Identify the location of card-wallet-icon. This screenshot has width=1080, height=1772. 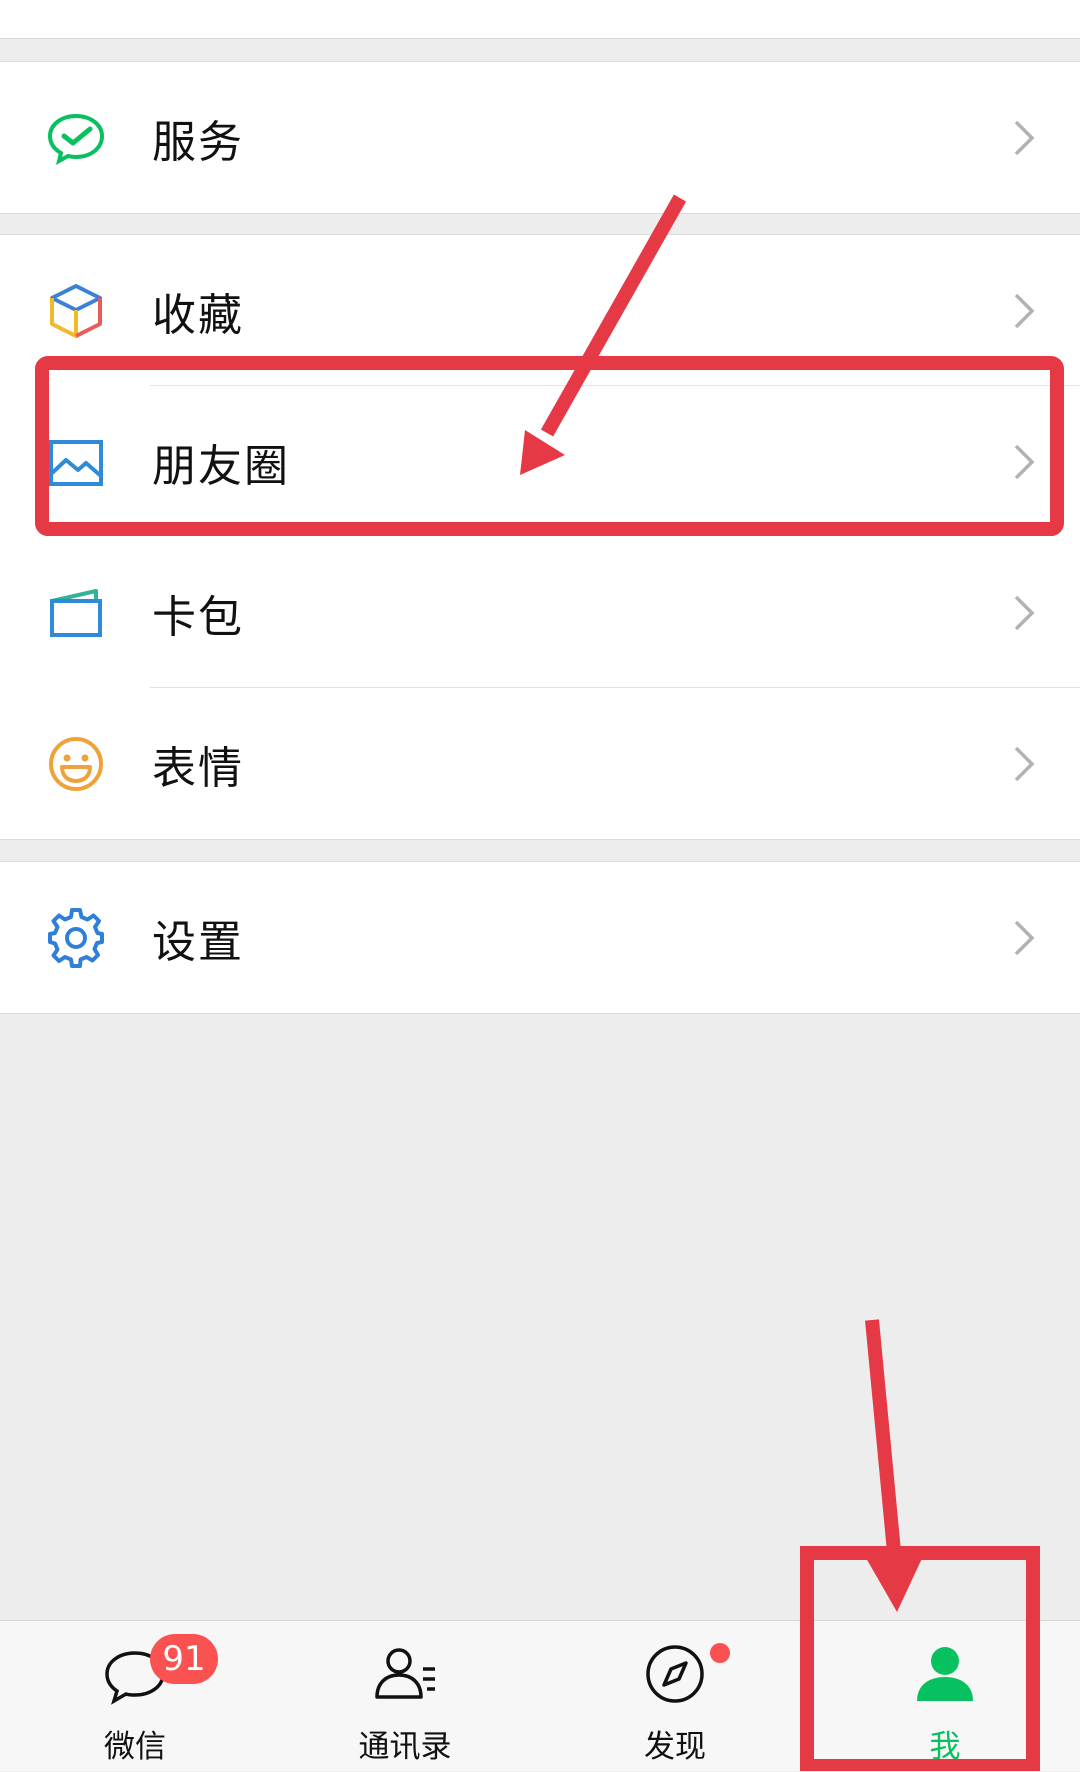
(76, 613).